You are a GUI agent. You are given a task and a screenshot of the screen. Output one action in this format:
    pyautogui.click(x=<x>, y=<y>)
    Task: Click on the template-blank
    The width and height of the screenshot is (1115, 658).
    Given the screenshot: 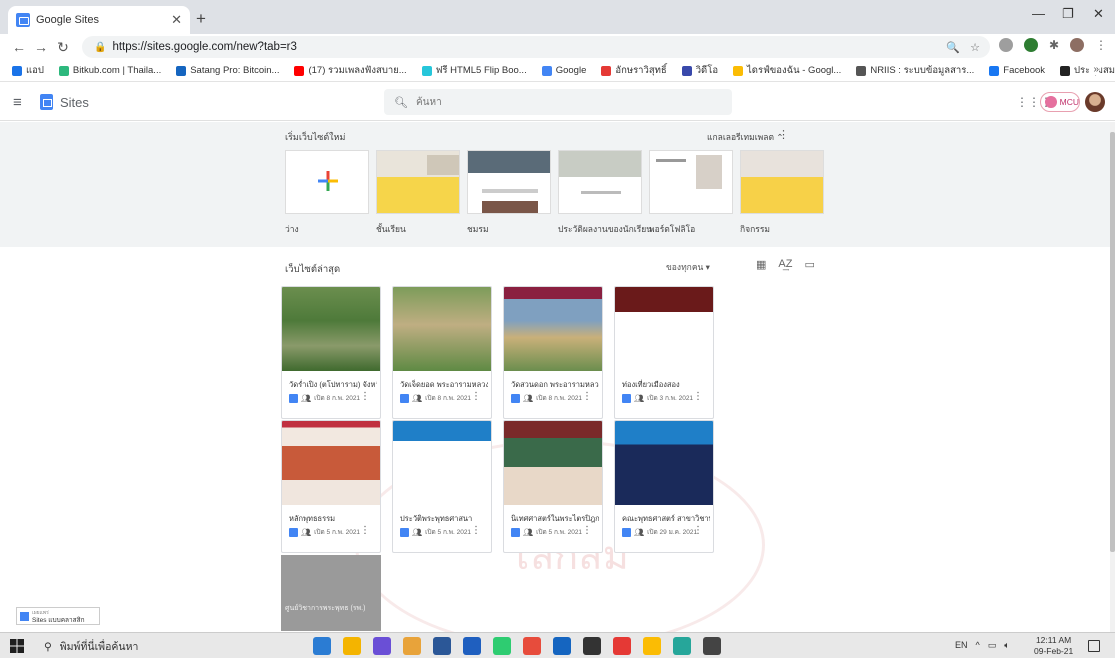 What is the action you would take?
    pyautogui.click(x=327, y=182)
    